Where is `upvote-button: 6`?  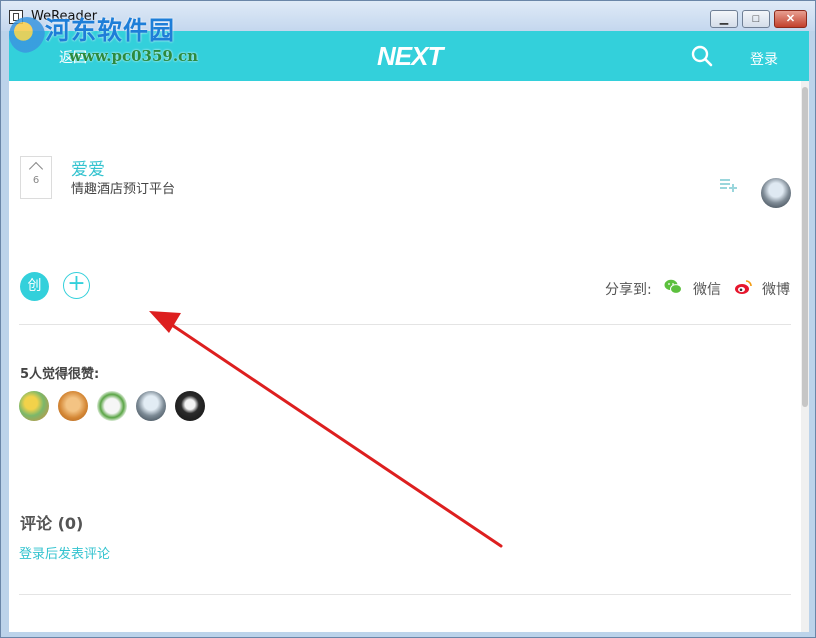 upvote-button: 6 is located at coordinates (36, 177).